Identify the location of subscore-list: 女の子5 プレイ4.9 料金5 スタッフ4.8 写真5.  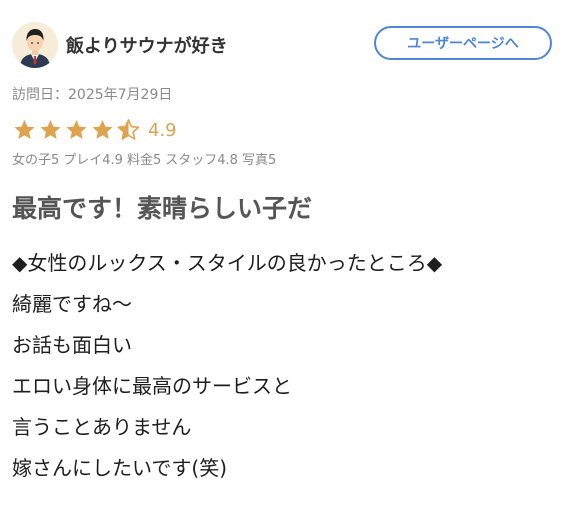
(146, 158).